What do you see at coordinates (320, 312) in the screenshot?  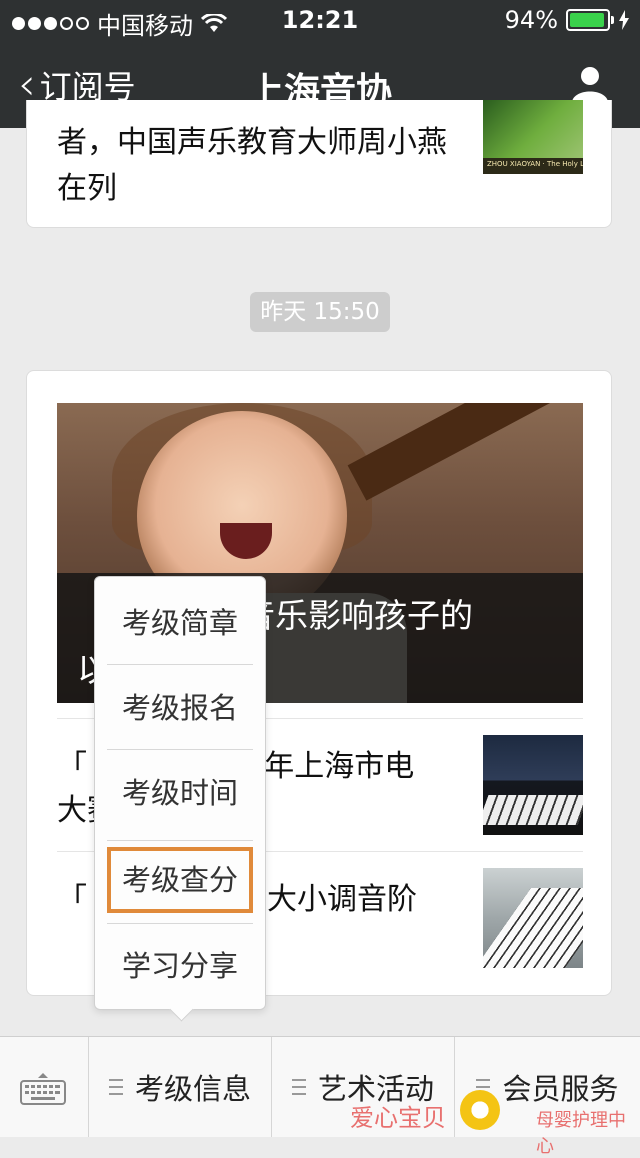 I see `message-timestamp: 昨天 15:50` at bounding box center [320, 312].